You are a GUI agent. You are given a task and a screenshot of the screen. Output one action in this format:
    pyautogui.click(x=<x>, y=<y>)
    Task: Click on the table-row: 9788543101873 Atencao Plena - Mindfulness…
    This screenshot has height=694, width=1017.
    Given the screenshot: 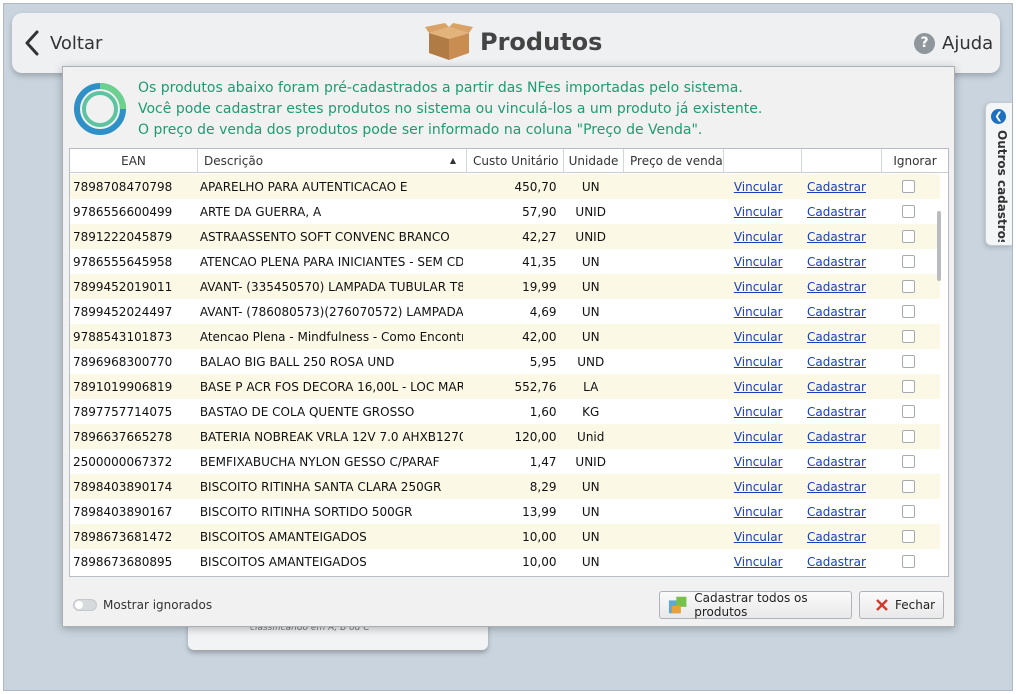 What is the action you would take?
    pyautogui.click(x=505, y=336)
    